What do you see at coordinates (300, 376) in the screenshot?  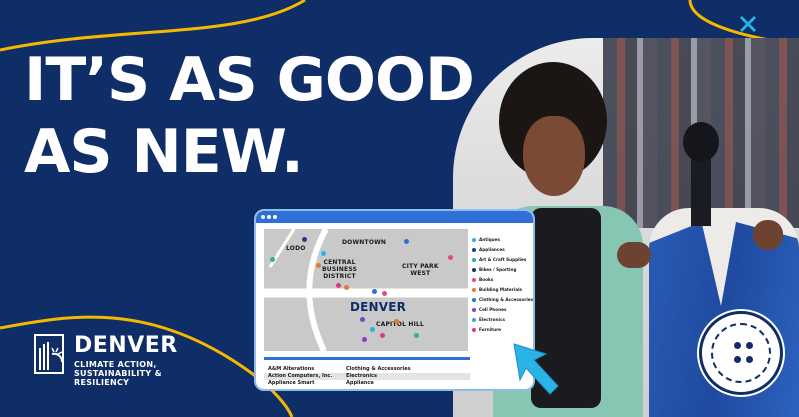 I see `business-name: Action Computers, Inc.` at bounding box center [300, 376].